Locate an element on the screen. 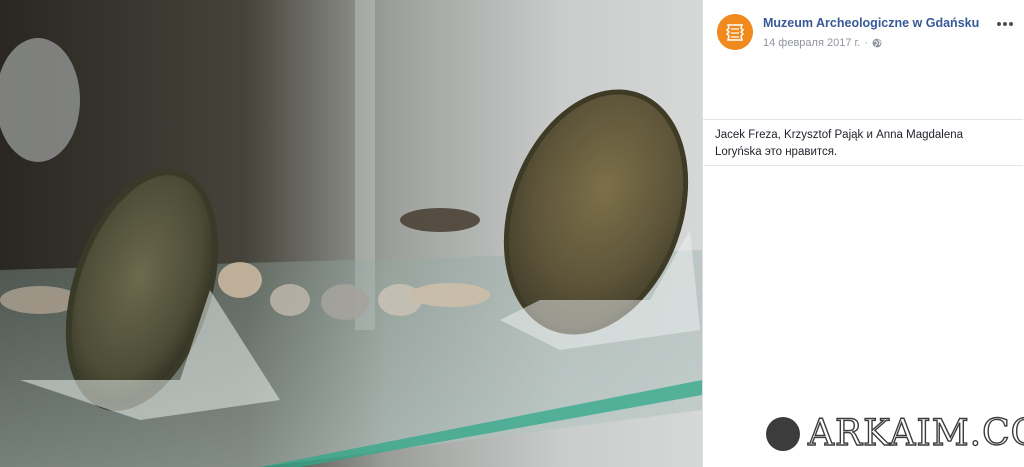  page-name-link: Muzeum Archeologiczne w Gdańsku is located at coordinates (871, 23).